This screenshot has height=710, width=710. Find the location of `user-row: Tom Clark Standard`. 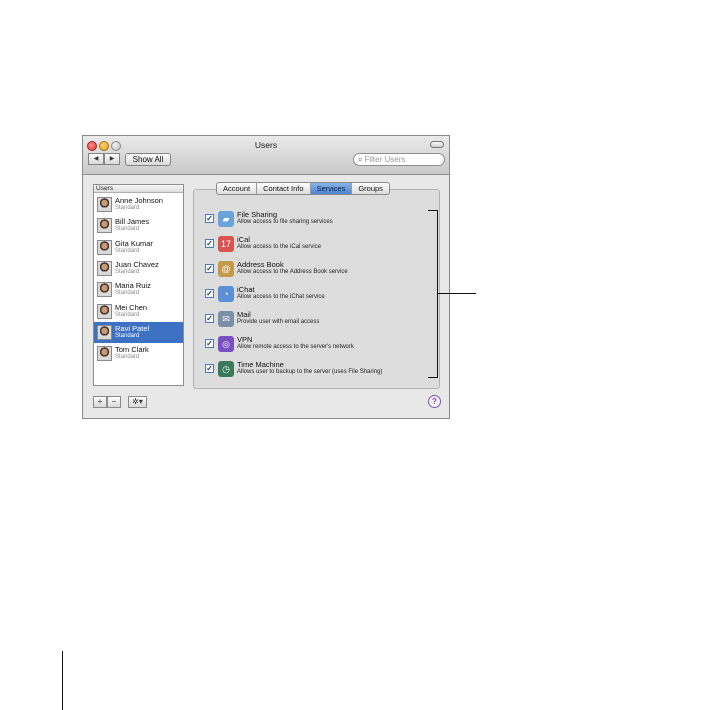

user-row: Tom Clark Standard is located at coordinates (138, 353).